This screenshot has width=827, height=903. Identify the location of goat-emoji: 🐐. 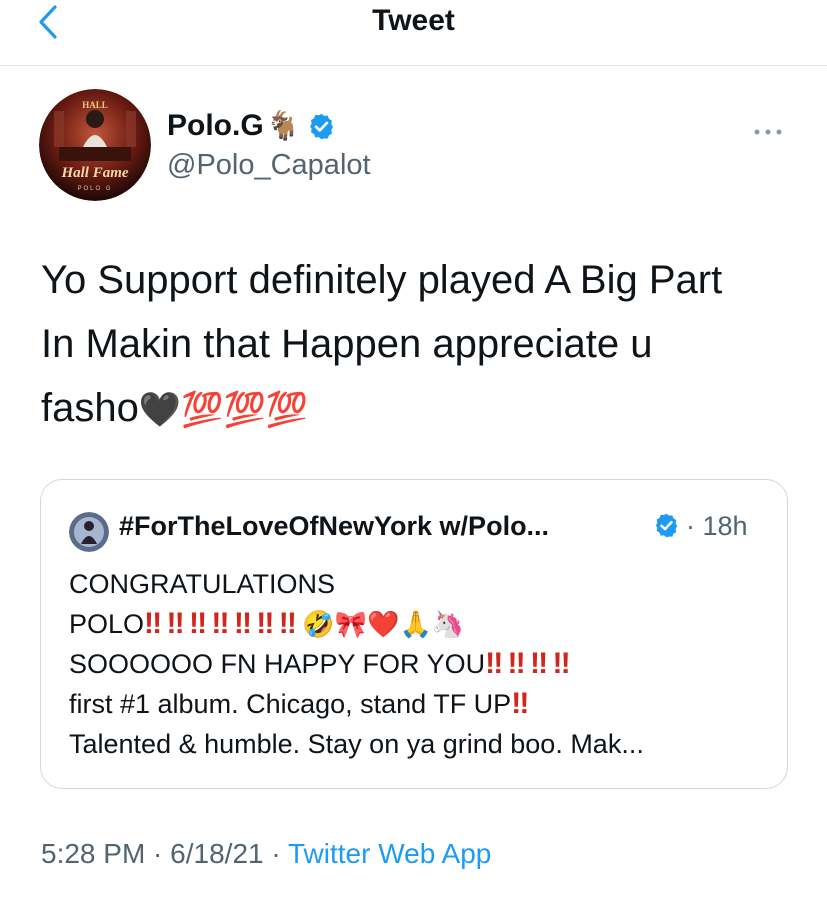
(283, 125).